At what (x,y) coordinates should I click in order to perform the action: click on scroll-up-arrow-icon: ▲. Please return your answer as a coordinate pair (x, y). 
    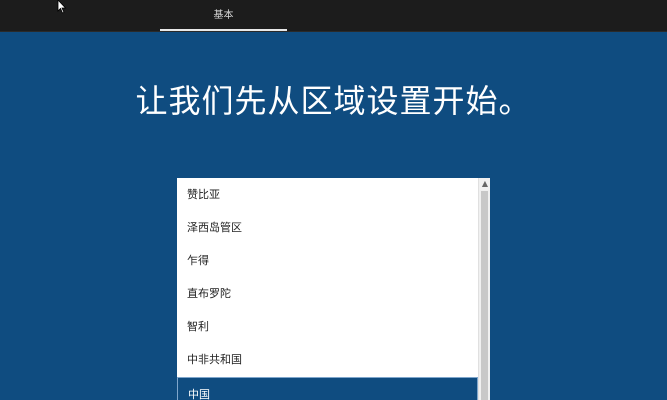
    Looking at the image, I should click on (484, 184).